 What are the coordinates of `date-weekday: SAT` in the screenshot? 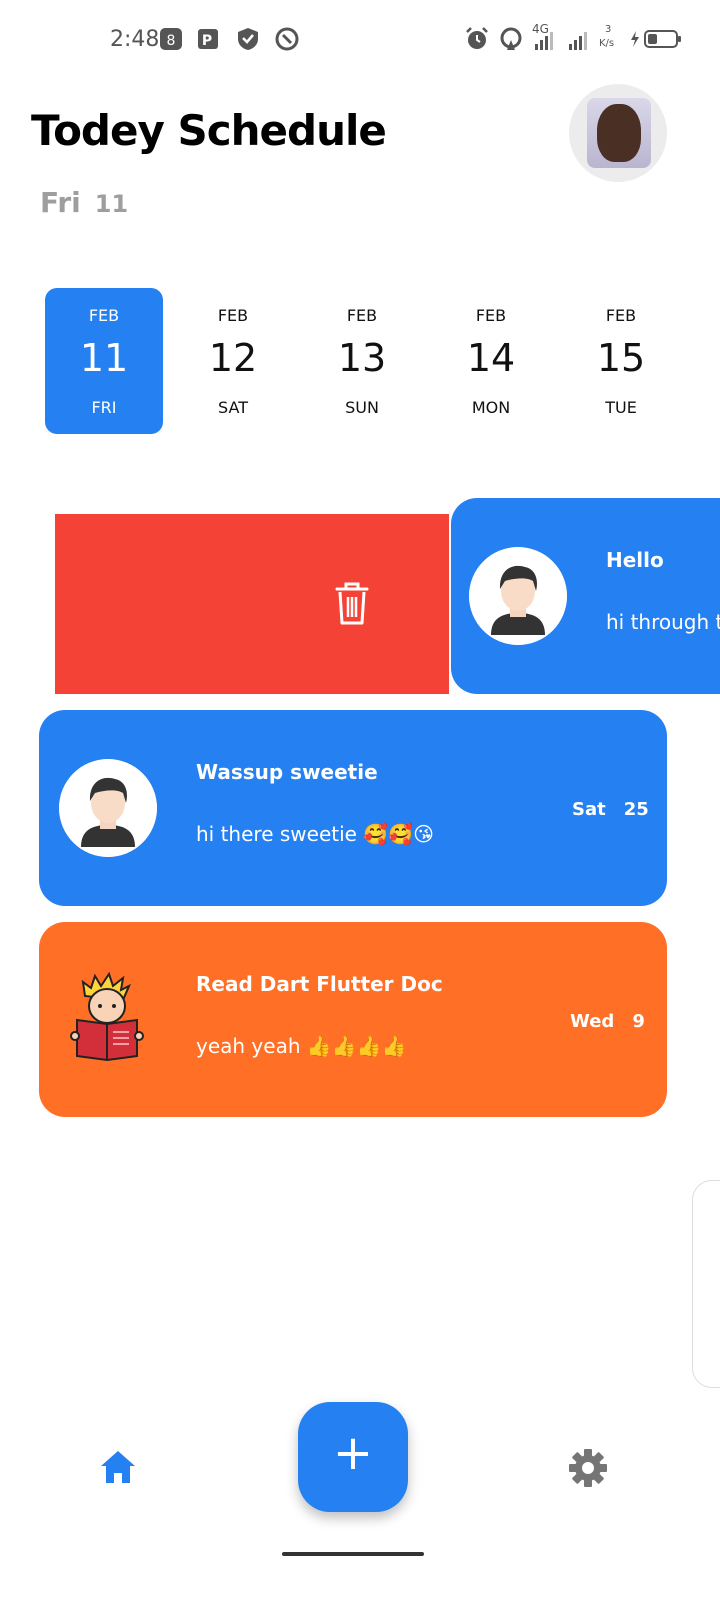 It's located at (233, 407).